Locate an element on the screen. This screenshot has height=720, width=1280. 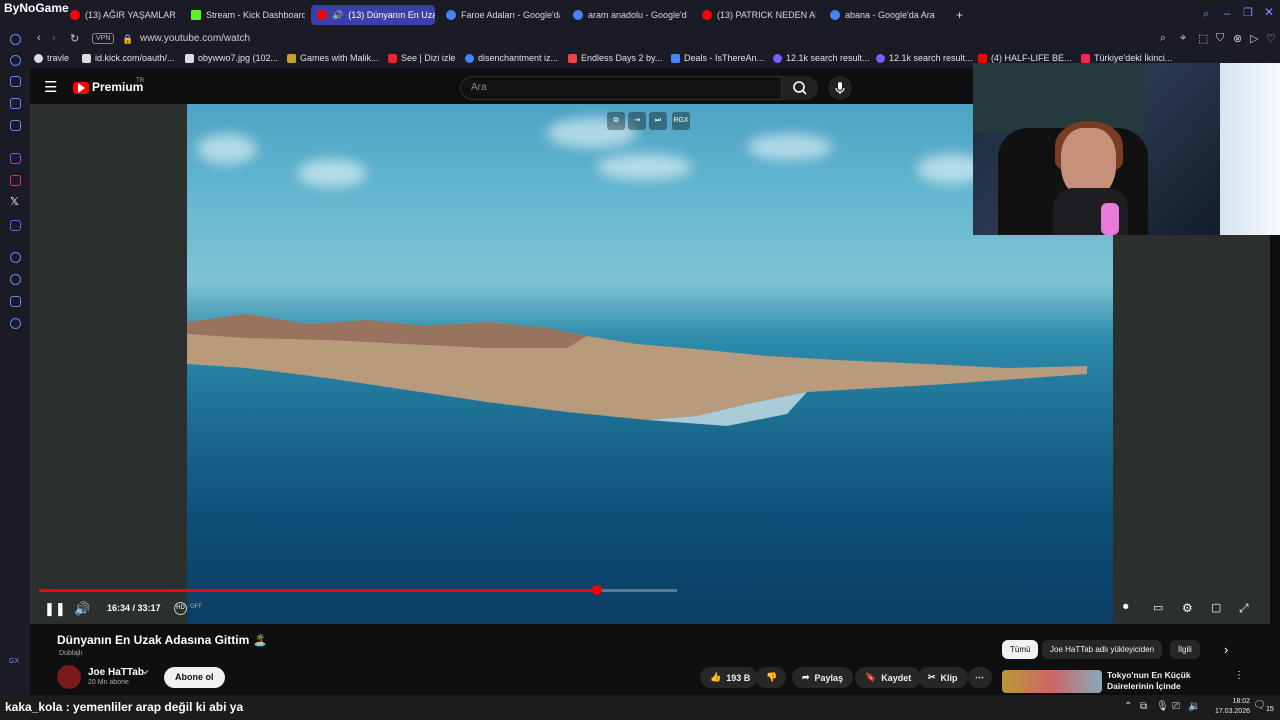
progress-fill is located at coordinates (318, 590).